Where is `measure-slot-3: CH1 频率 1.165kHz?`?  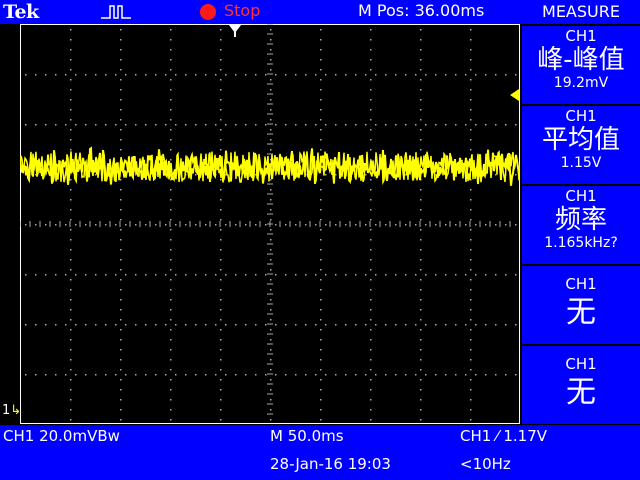
measure-slot-3: CH1 频率 1.165kHz? is located at coordinates (581, 225).